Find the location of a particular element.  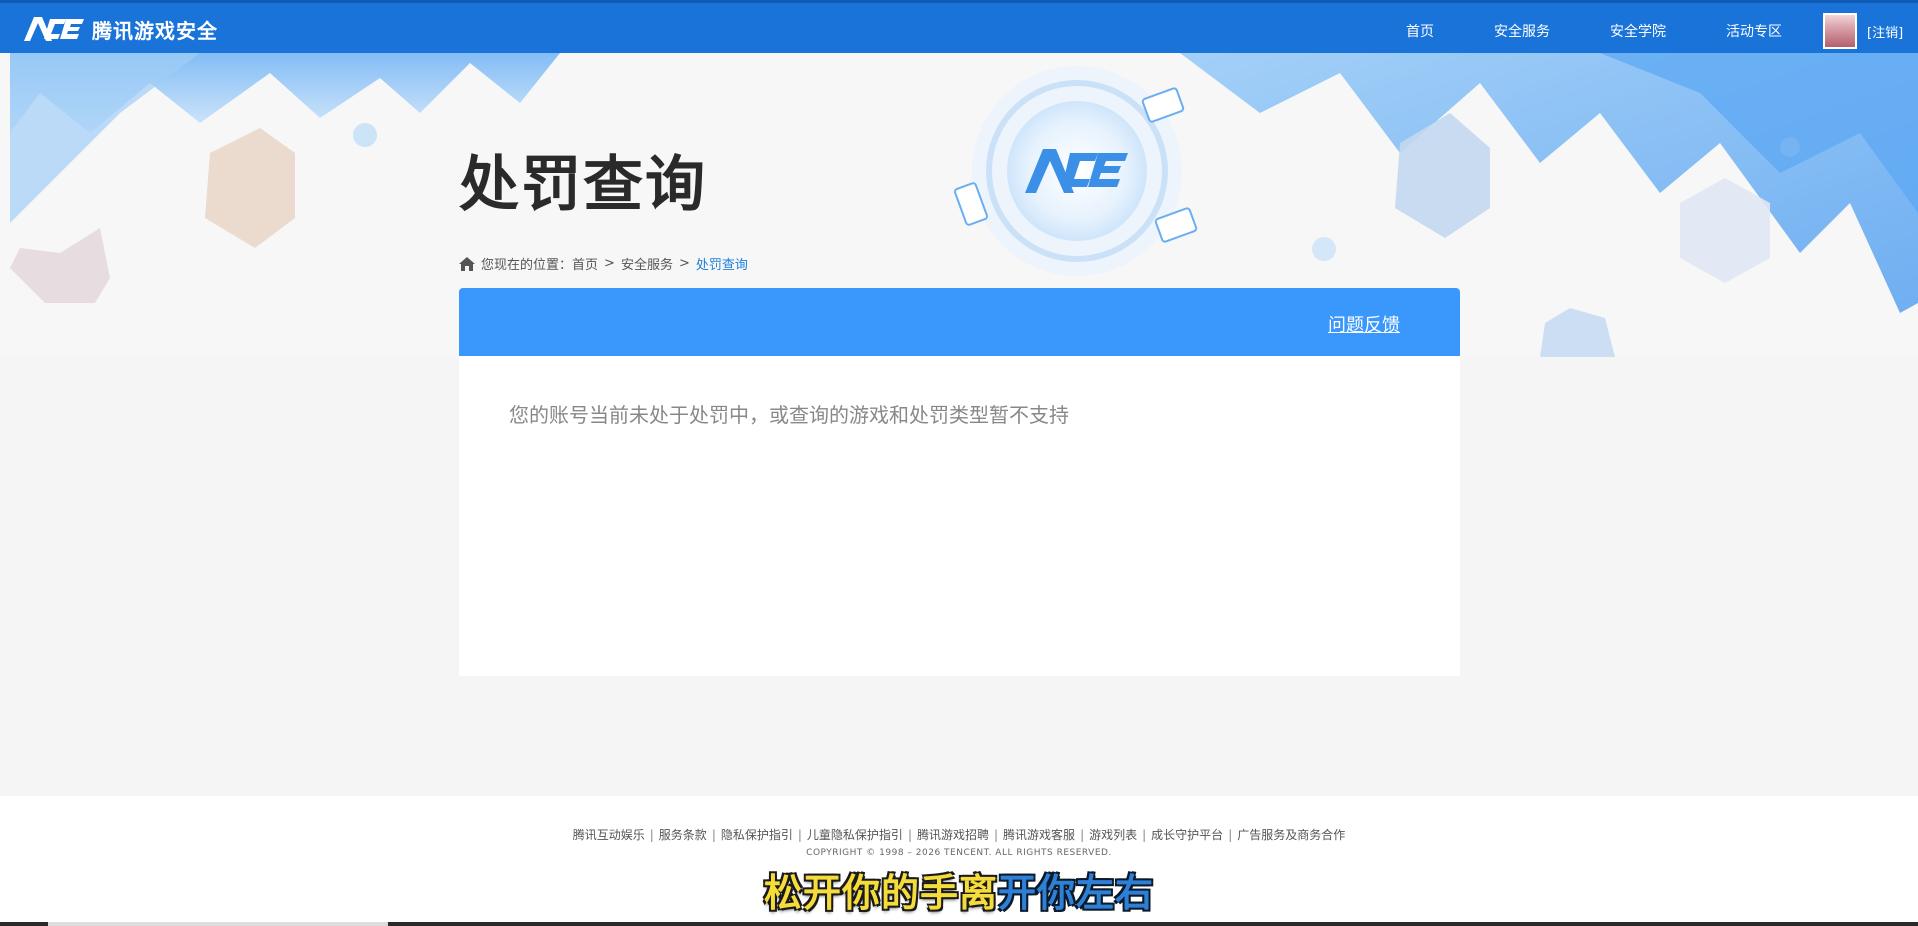

nav-item-security-academy: 安全学院 is located at coordinates (1638, 31).